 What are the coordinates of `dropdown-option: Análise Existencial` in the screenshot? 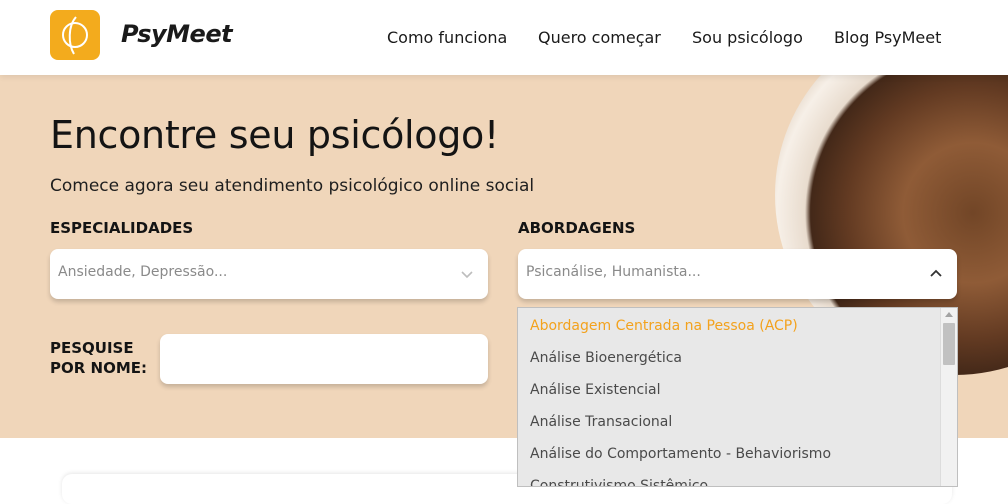 It's located at (595, 390).